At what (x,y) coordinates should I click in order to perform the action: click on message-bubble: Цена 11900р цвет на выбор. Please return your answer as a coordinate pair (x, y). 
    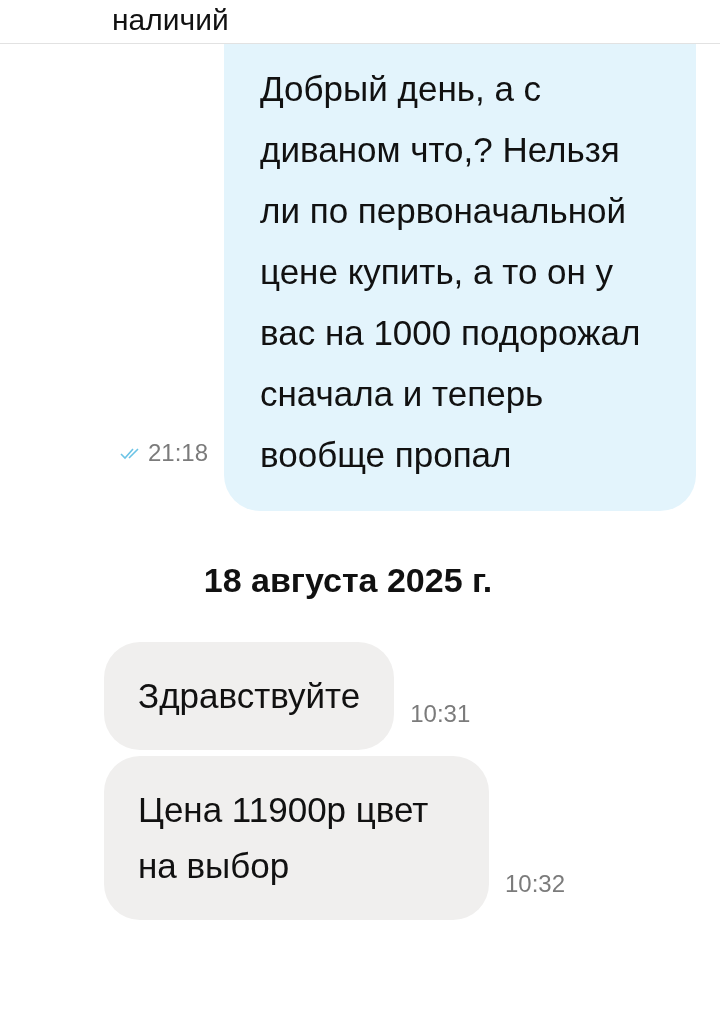
    Looking at the image, I should click on (296, 838).